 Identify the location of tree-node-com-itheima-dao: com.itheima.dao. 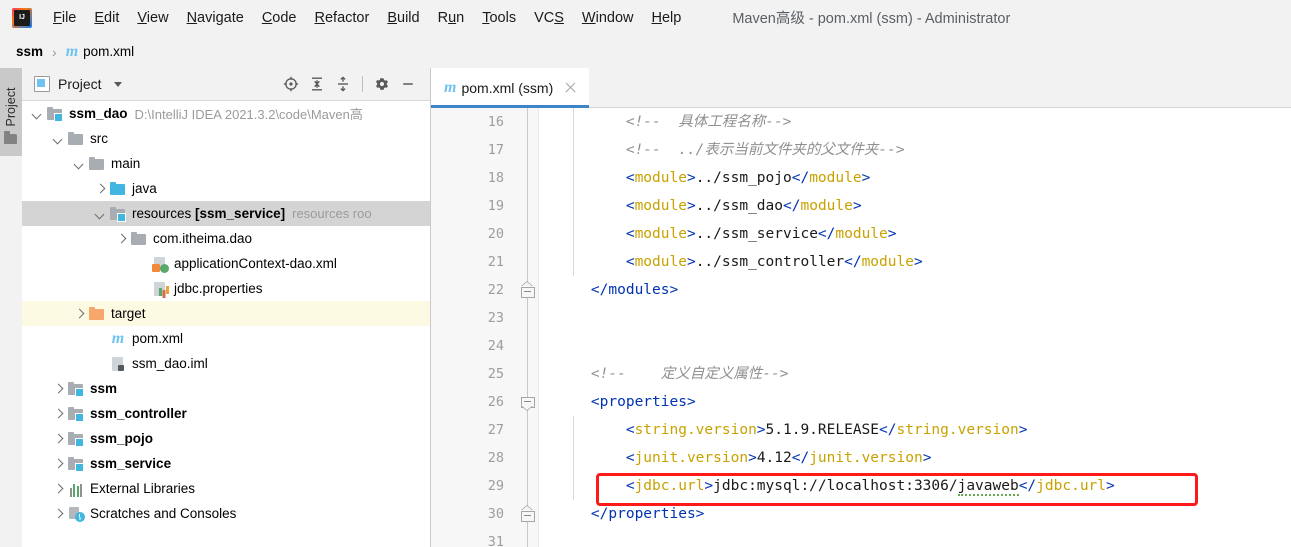
(226, 238).